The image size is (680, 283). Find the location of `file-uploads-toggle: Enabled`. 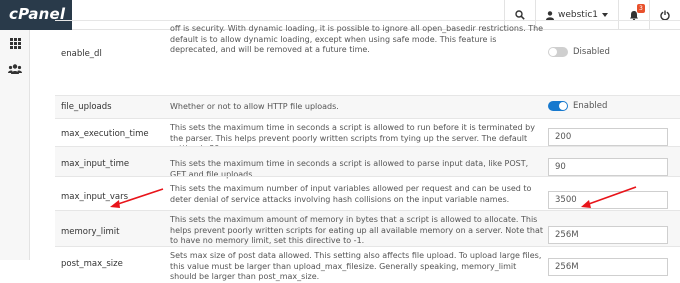

file-uploads-toggle: Enabled is located at coordinates (577, 106).